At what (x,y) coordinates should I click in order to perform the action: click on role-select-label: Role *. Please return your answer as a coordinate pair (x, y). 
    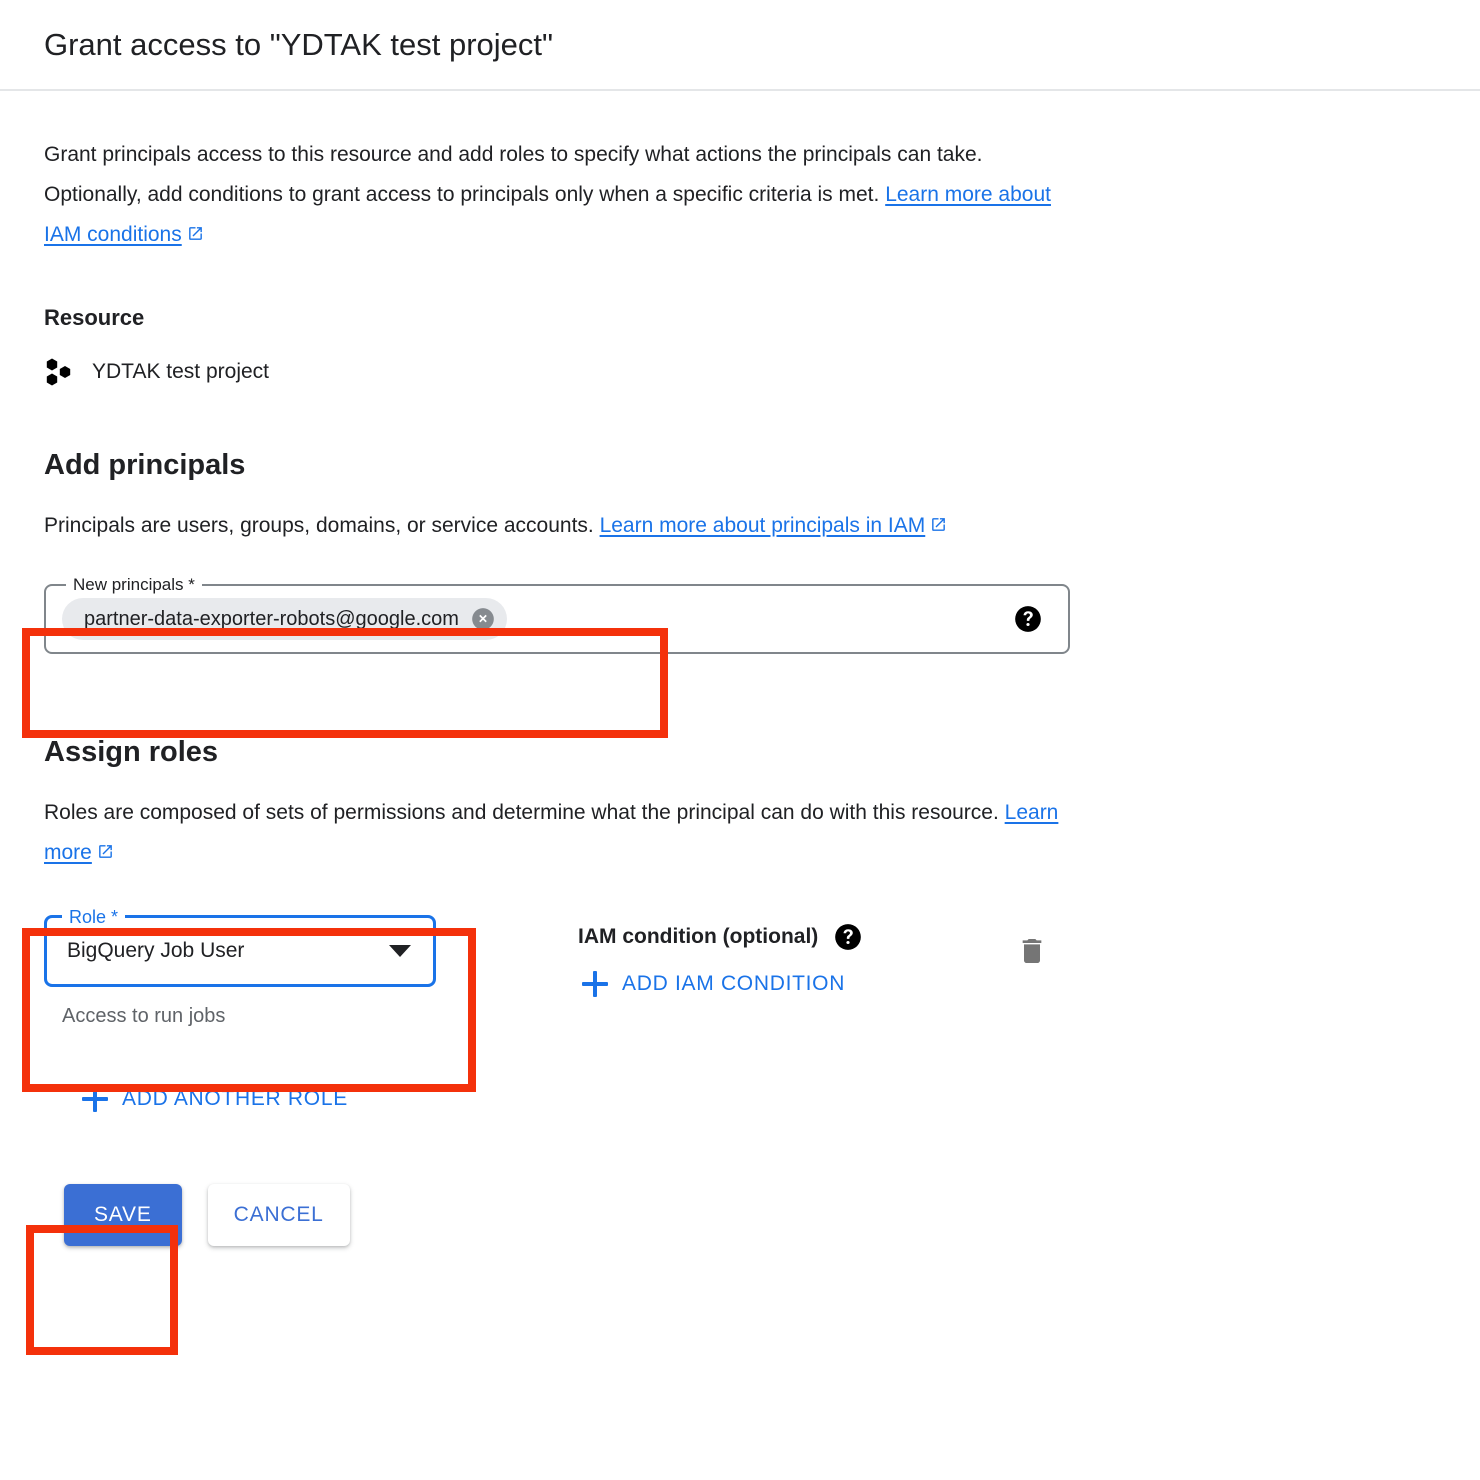
    Looking at the image, I should click on (94, 917).